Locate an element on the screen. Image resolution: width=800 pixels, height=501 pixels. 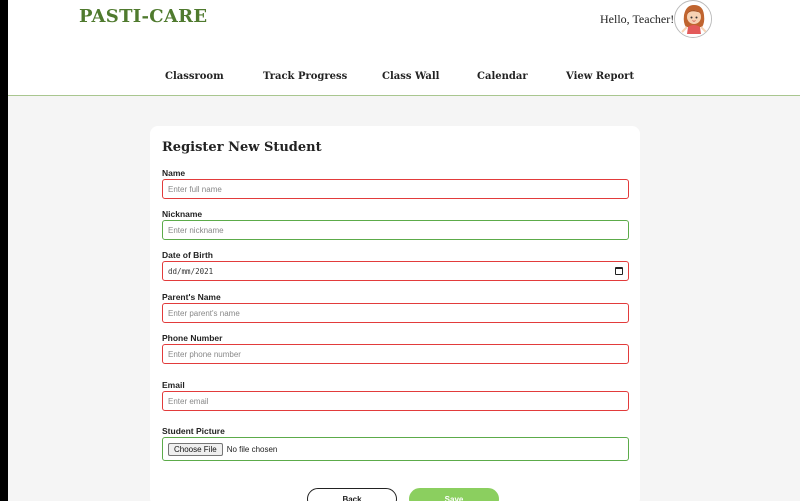
greeting-text: Hello, Teacher! is located at coordinates (637, 19).